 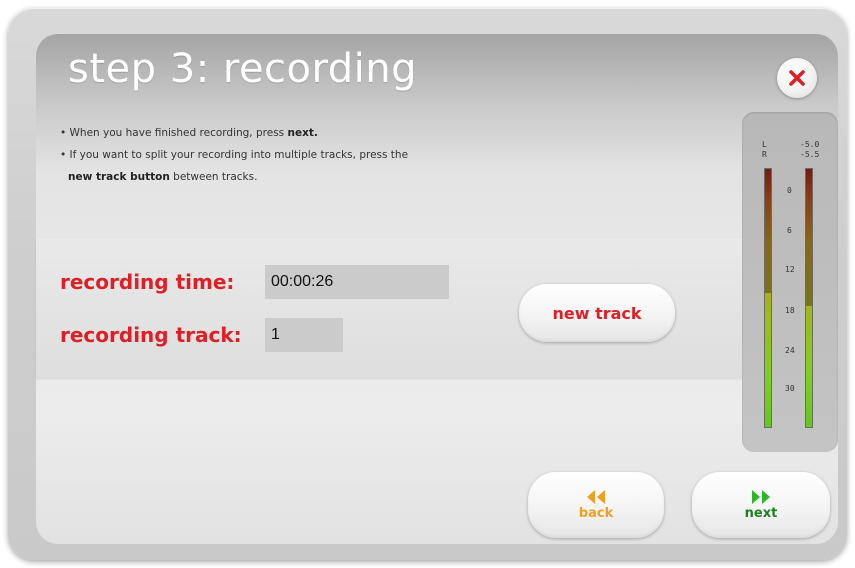 I want to click on instruction-line-3: new track button between tracks., so click(x=163, y=177).